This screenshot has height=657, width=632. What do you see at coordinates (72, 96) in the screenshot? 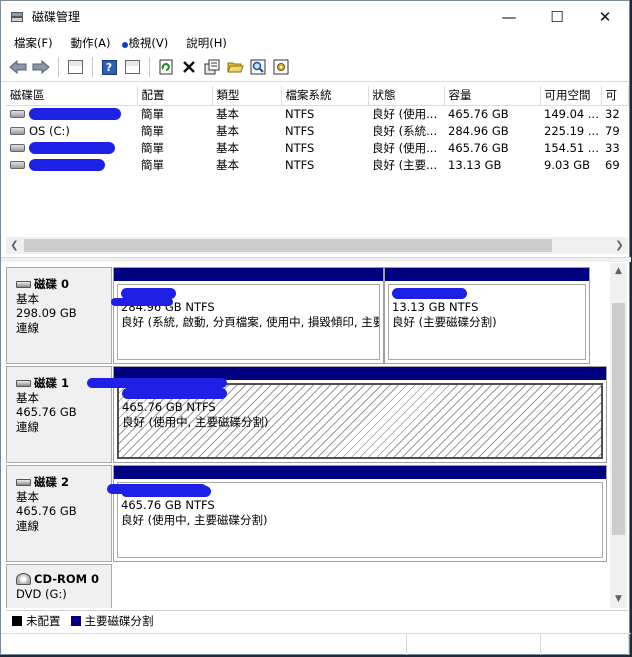
I see `column-header-volume: 磁碟區` at bounding box center [72, 96].